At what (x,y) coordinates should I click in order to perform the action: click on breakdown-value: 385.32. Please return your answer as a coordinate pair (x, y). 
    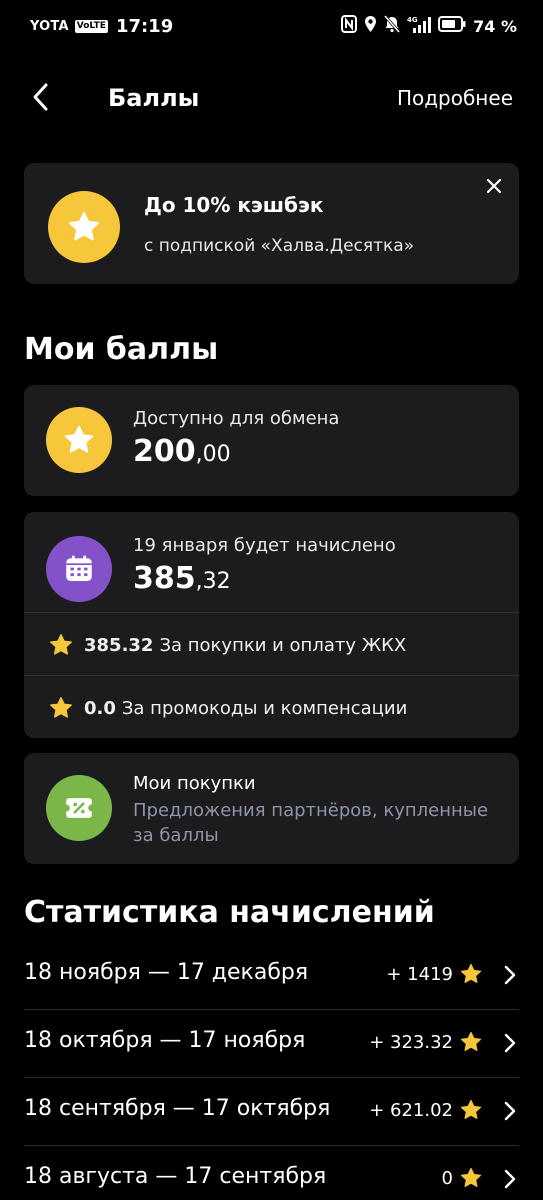
    Looking at the image, I should click on (119, 645).